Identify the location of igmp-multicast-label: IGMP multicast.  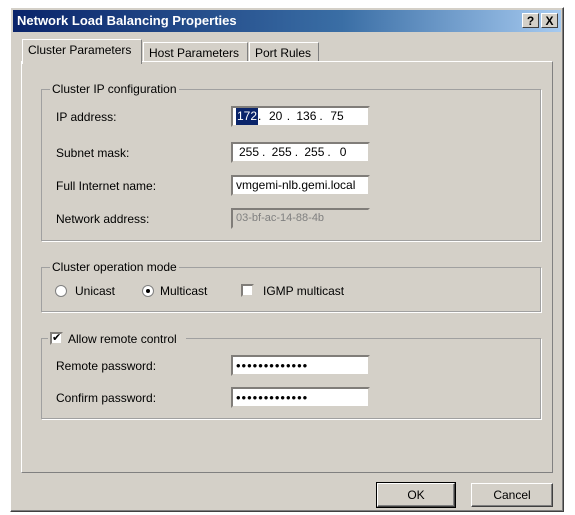
(303, 291).